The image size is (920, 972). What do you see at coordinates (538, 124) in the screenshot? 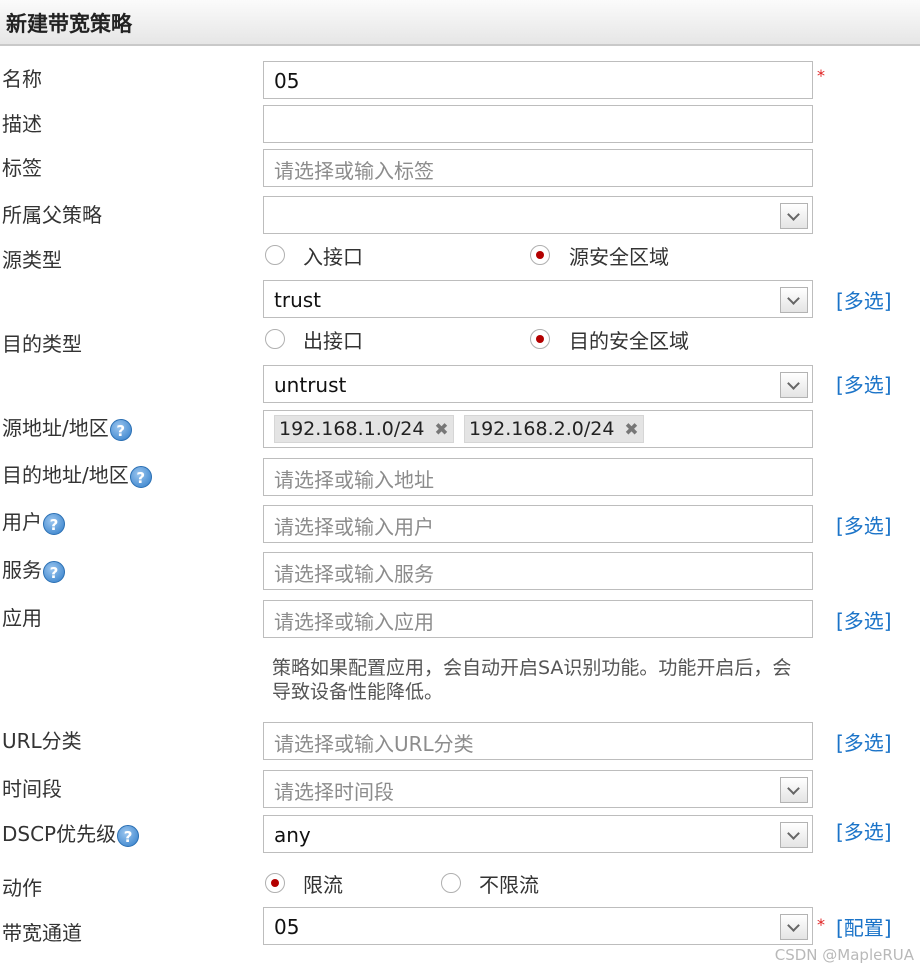
I see `description-input` at bounding box center [538, 124].